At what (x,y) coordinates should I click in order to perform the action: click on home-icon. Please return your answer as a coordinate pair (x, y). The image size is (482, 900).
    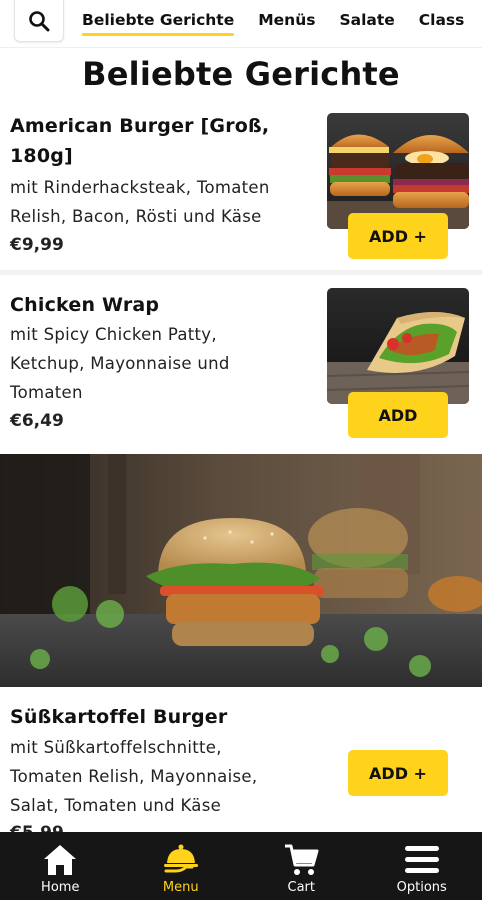
    Looking at the image, I should click on (60, 860).